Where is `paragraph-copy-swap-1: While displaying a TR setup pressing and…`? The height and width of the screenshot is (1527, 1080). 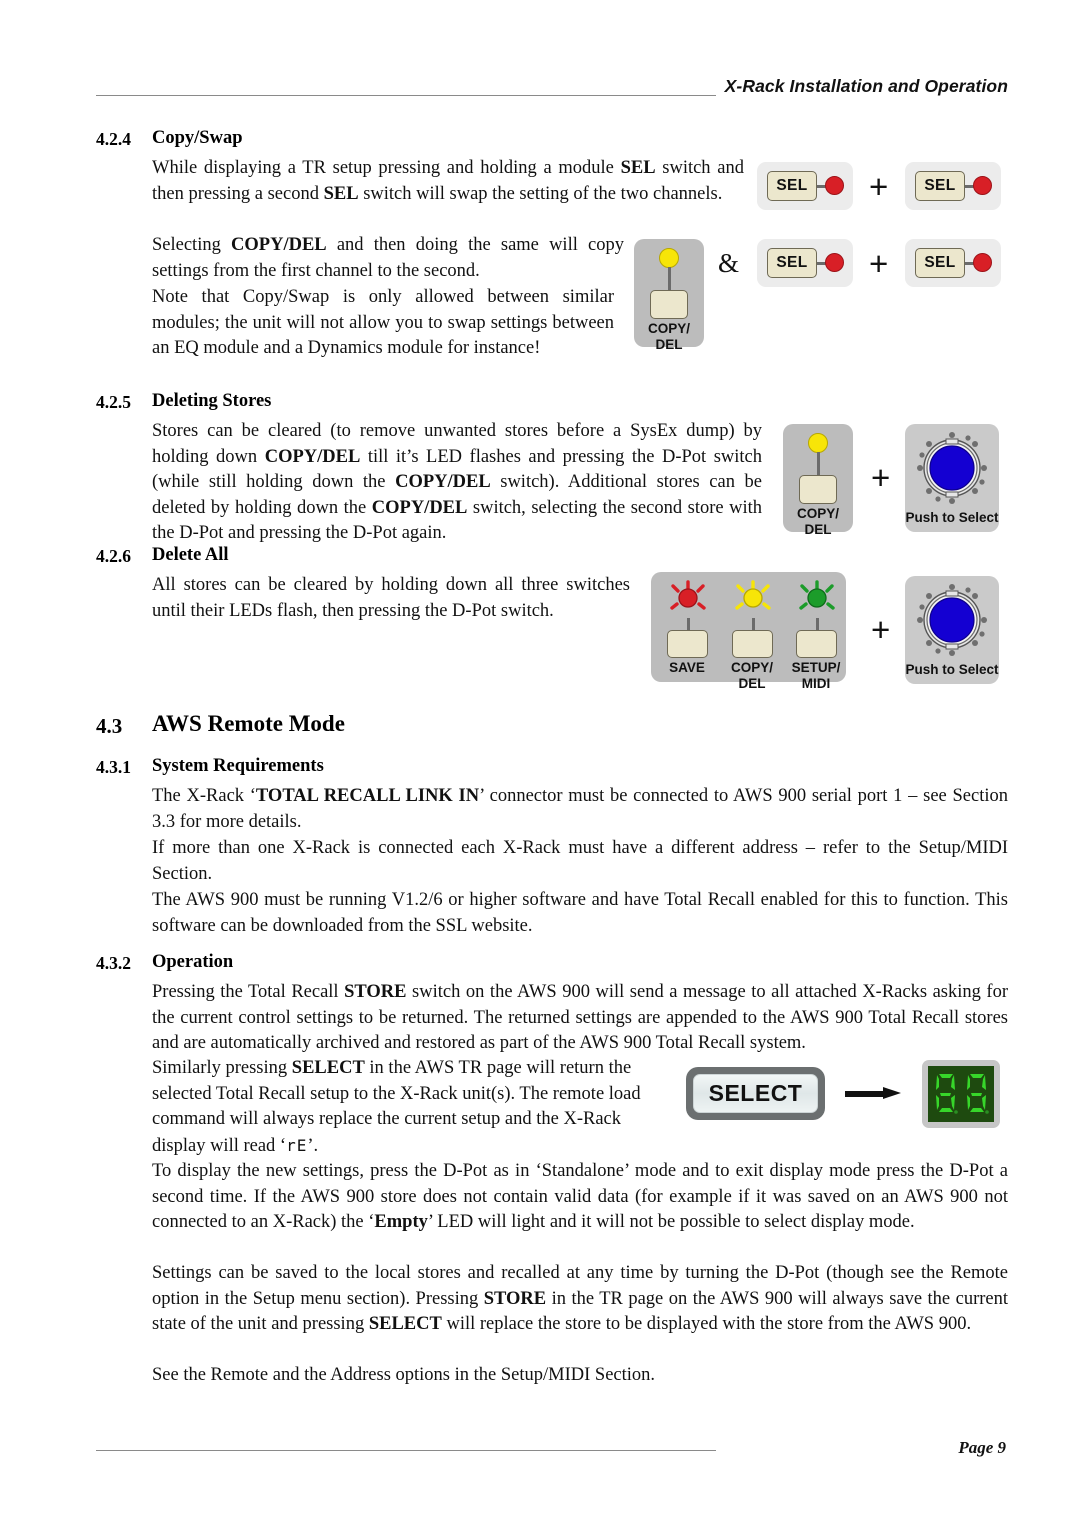 paragraph-copy-swap-1: While displaying a TR setup pressing and… is located at coordinates (448, 181).